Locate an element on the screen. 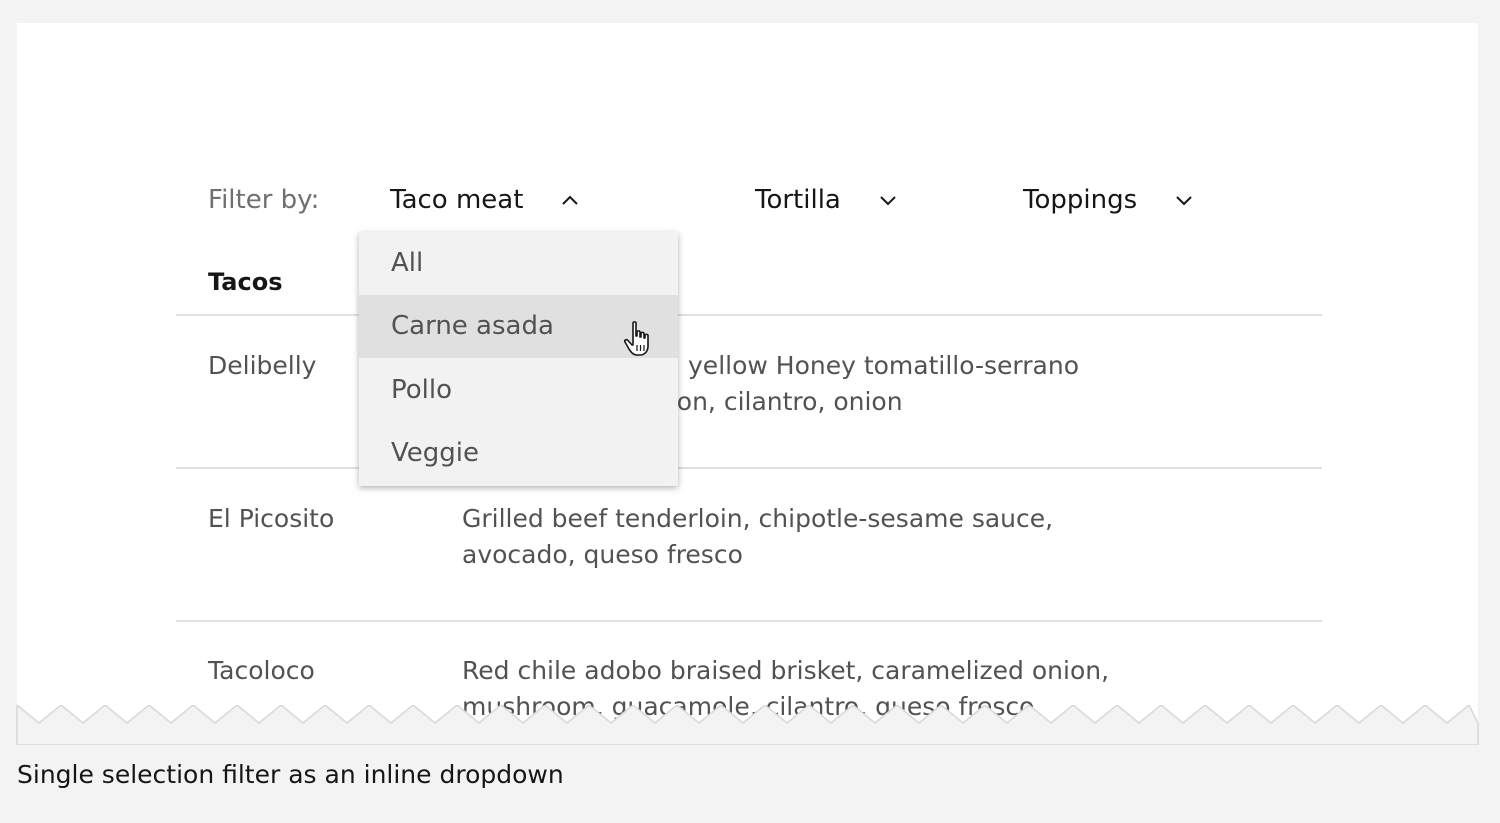 The image size is (1500, 823). toppings-filter: Toppings is located at coordinates (1109, 200).